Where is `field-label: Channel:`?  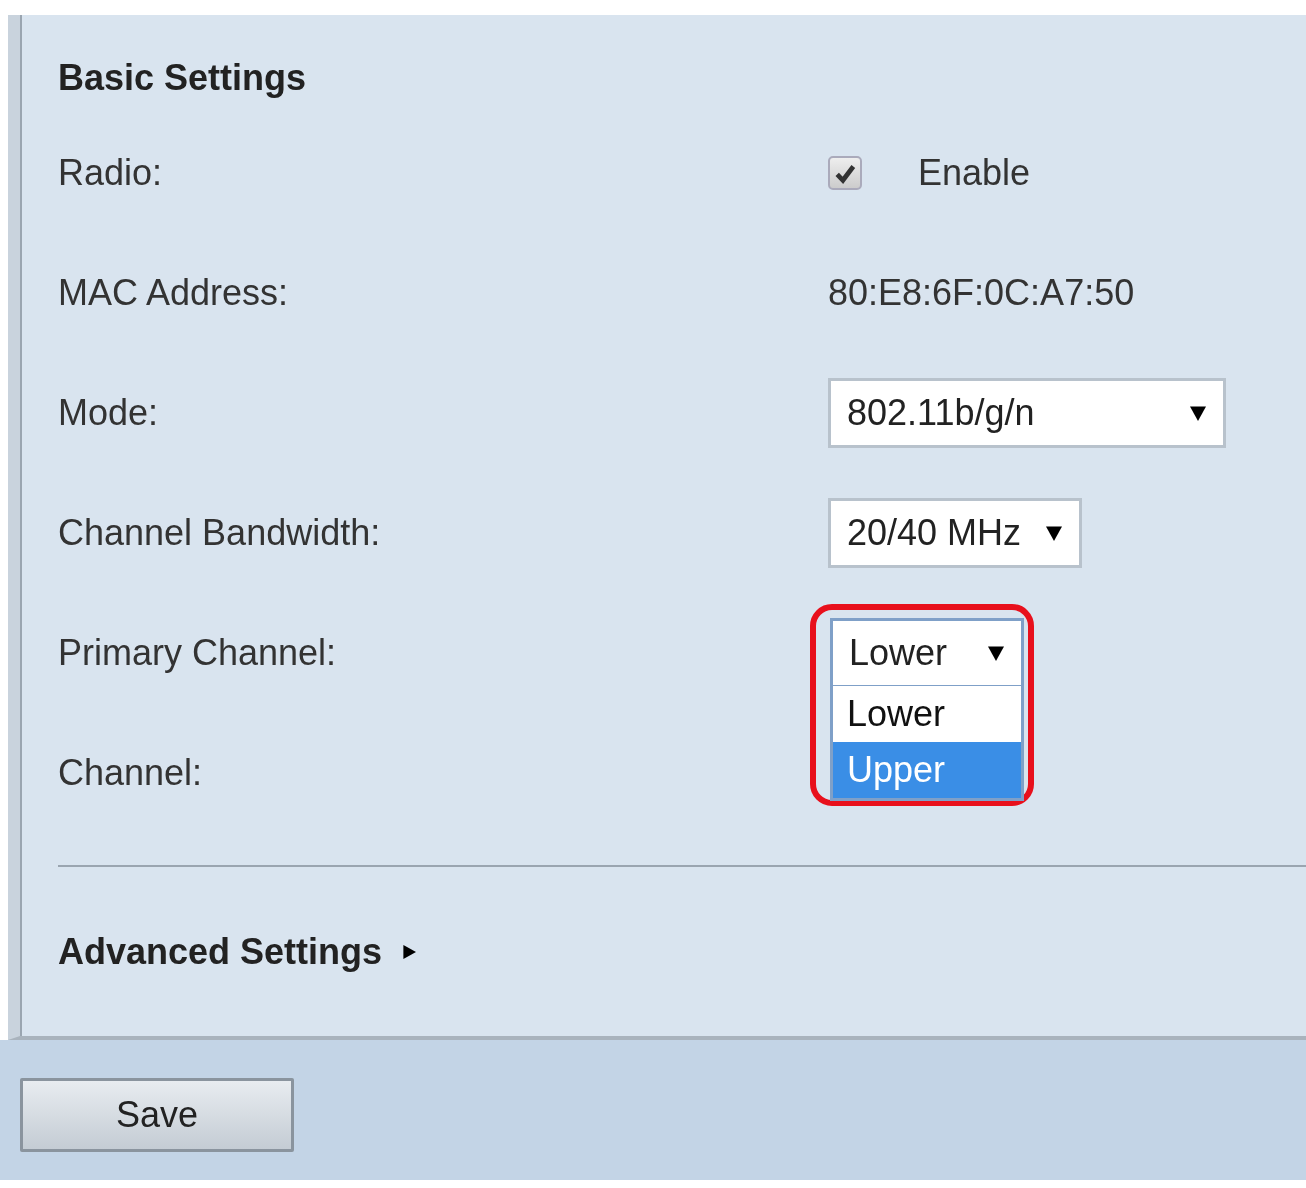 field-label: Channel: is located at coordinates (131, 773).